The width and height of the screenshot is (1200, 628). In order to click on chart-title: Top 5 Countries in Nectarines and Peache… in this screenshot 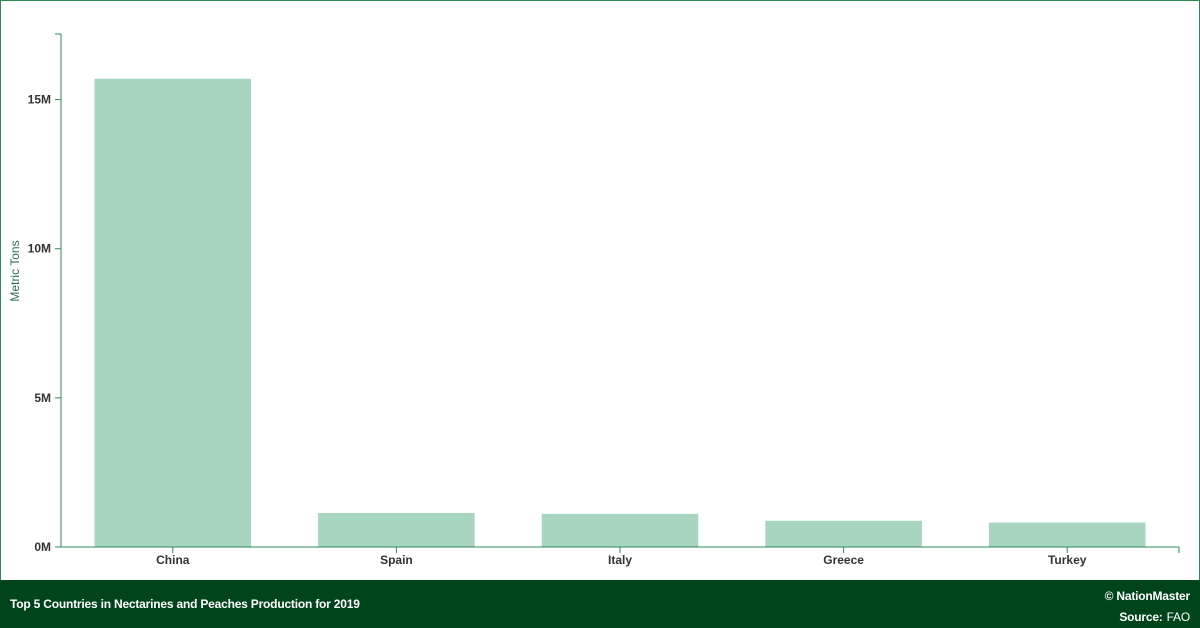, I will do `click(185, 604)`.